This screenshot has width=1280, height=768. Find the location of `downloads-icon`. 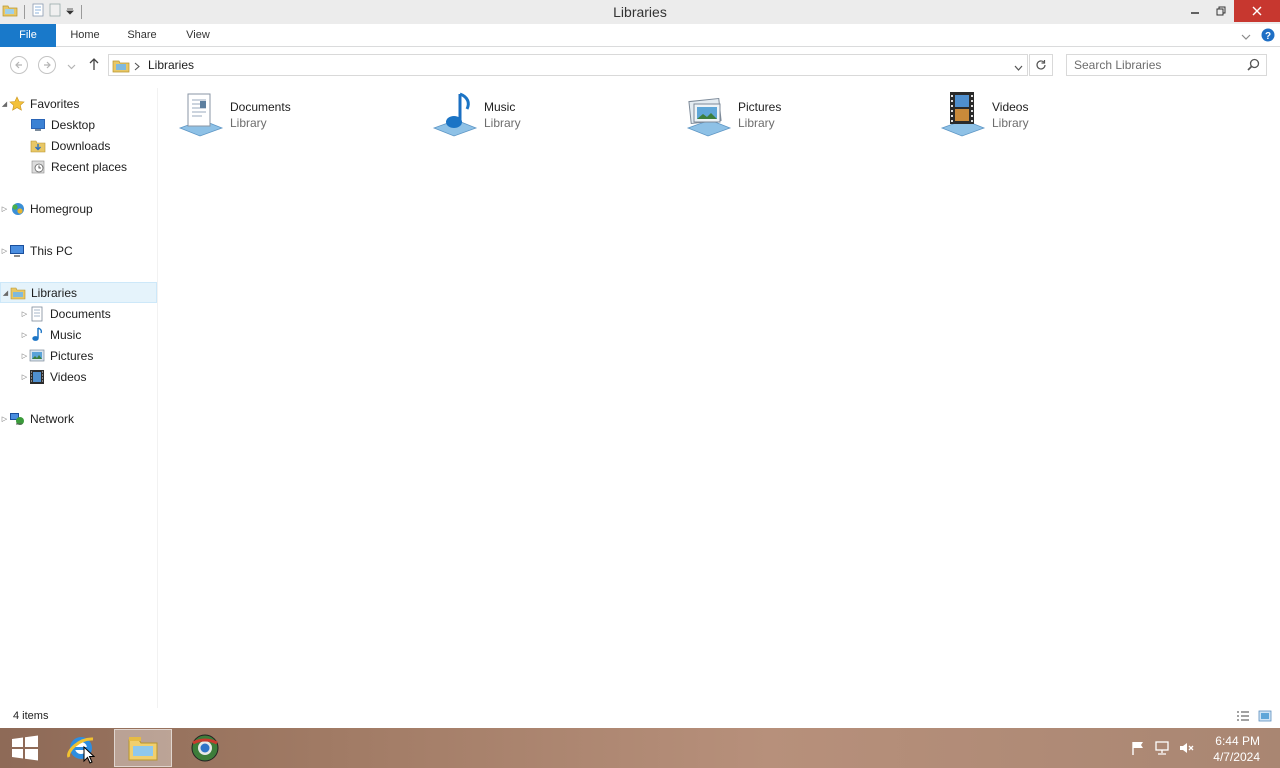

downloads-icon is located at coordinates (38, 146).